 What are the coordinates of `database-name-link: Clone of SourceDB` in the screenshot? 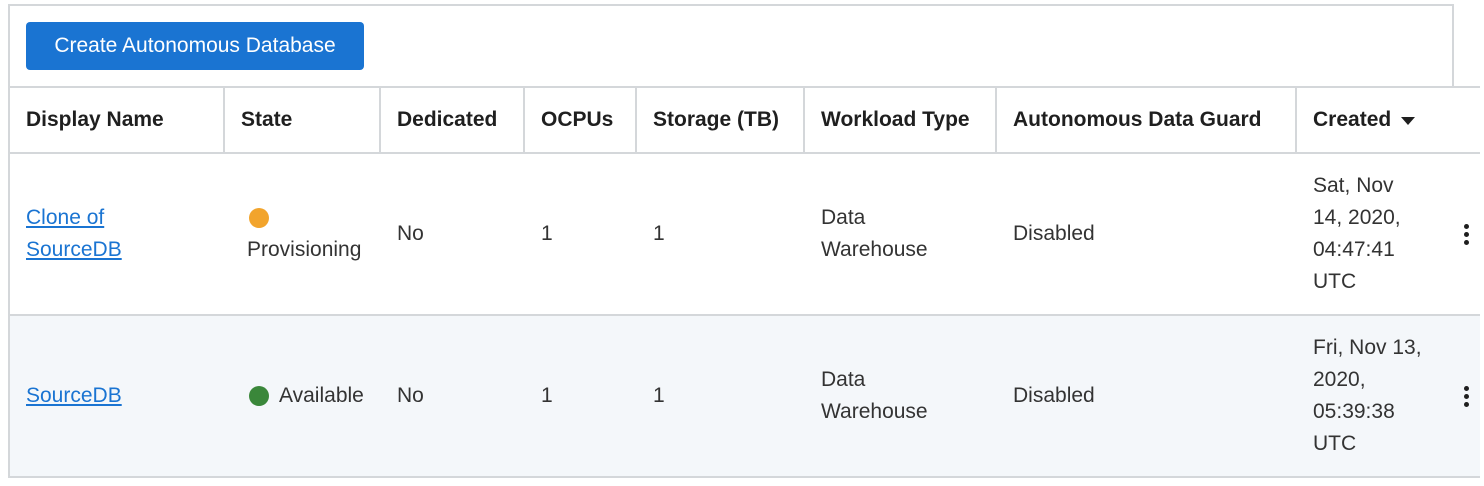 It's located at (74, 233).